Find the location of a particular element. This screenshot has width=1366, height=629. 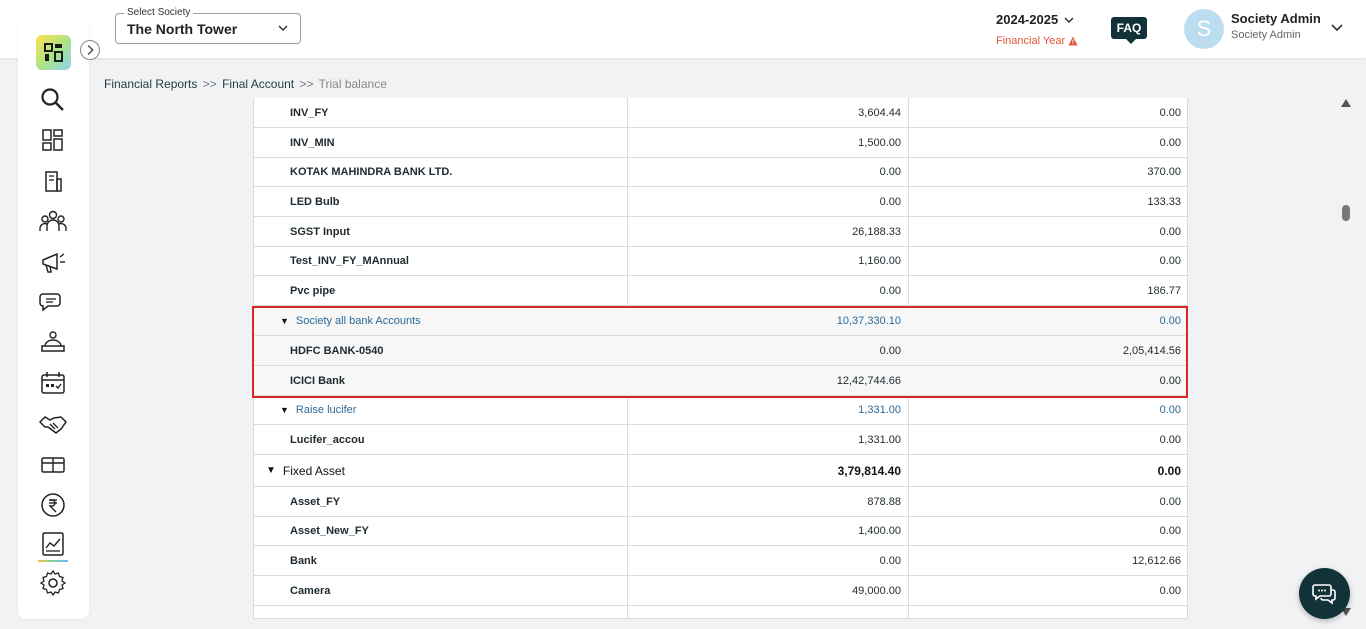

account-name: Test_INV_FY_MAnnual is located at coordinates (349, 261).